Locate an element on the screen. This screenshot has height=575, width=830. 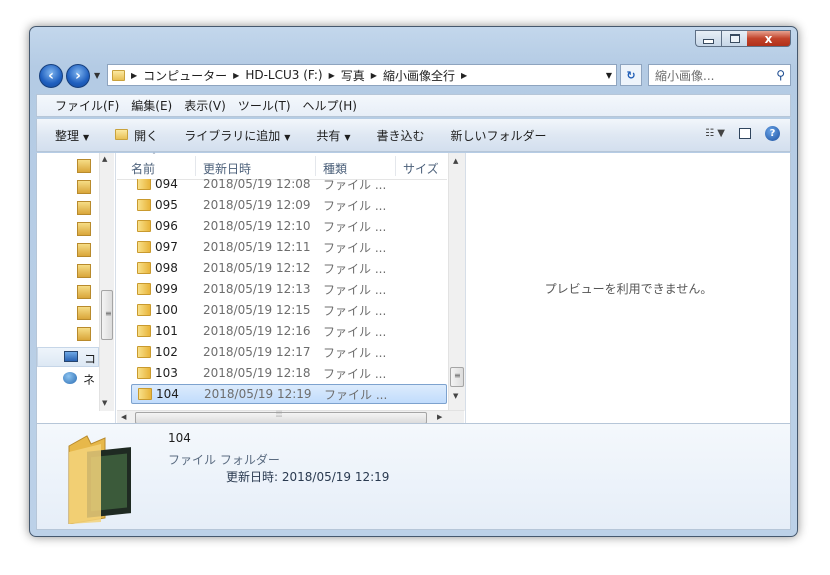
nav-item-network: ネ is located at coordinates (68, 379).